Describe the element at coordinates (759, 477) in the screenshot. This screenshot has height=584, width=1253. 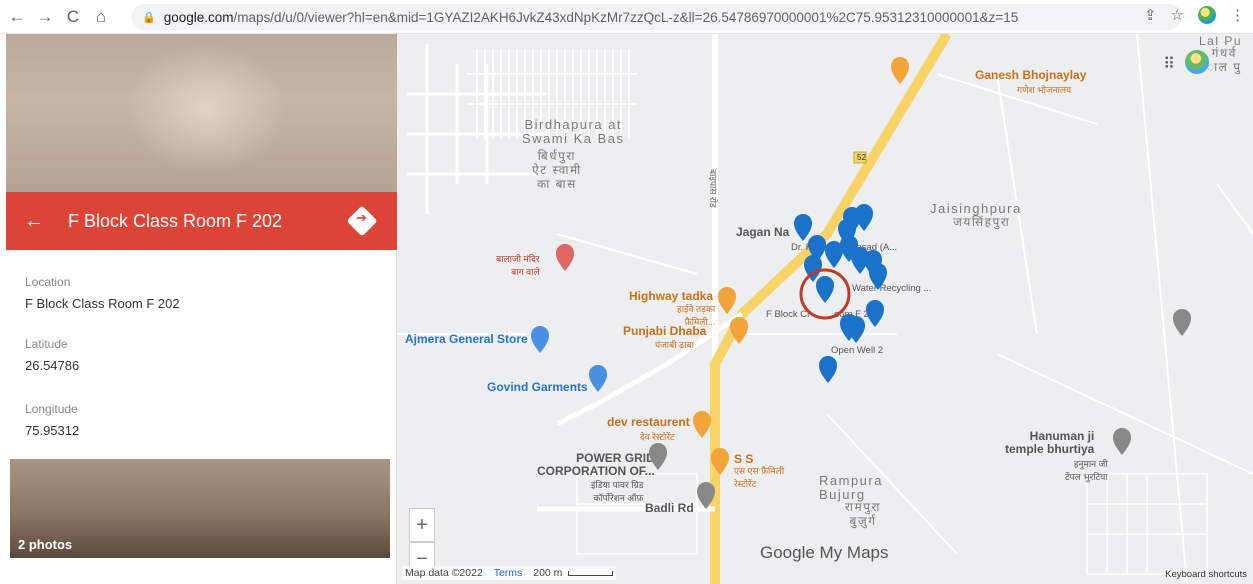
I see `poi-ss-hindi: एस एस फ़ैमिली रेस्टोरेंट` at that location.